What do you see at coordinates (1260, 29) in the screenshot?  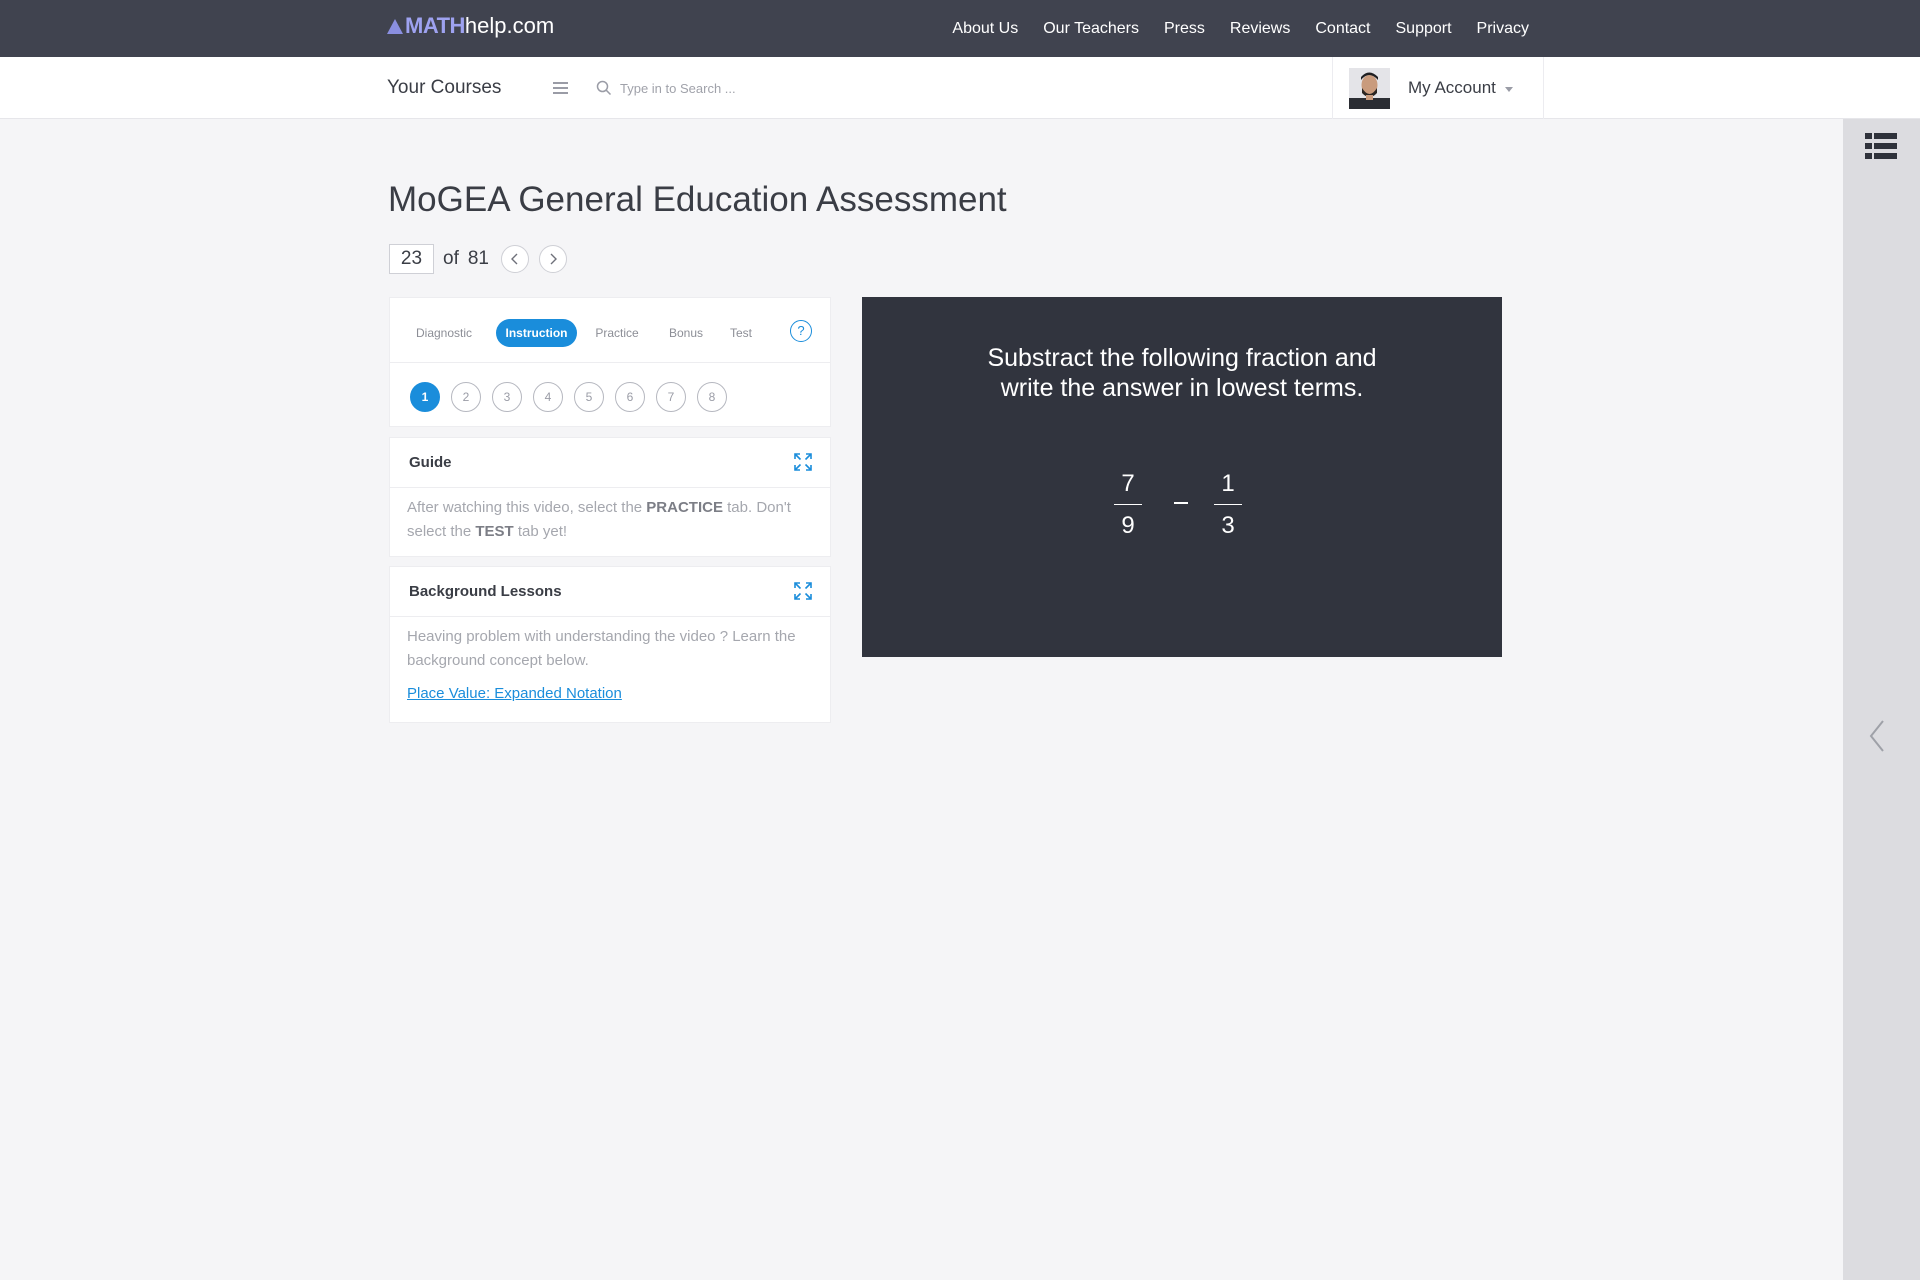 I see `nav-reviews: Reviews` at bounding box center [1260, 29].